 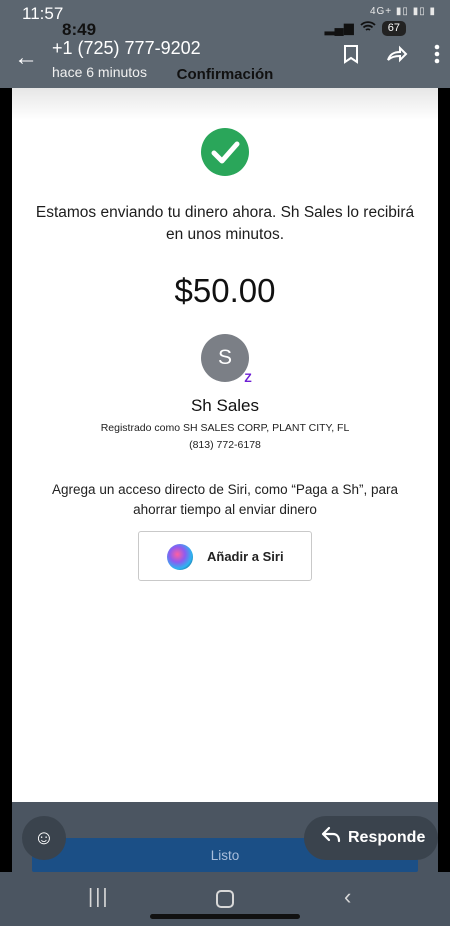 I want to click on emoji-icon: ☺, so click(x=44, y=838).